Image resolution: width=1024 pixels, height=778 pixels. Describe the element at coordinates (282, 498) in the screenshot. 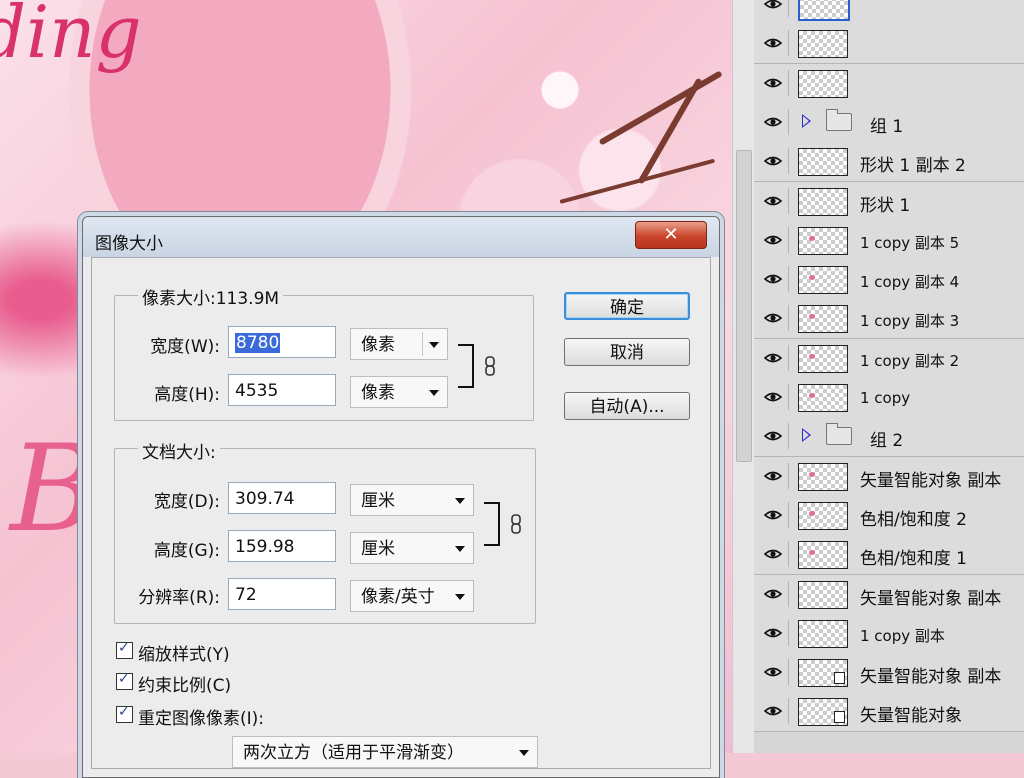

I see `doc-width-input: 309.74` at that location.